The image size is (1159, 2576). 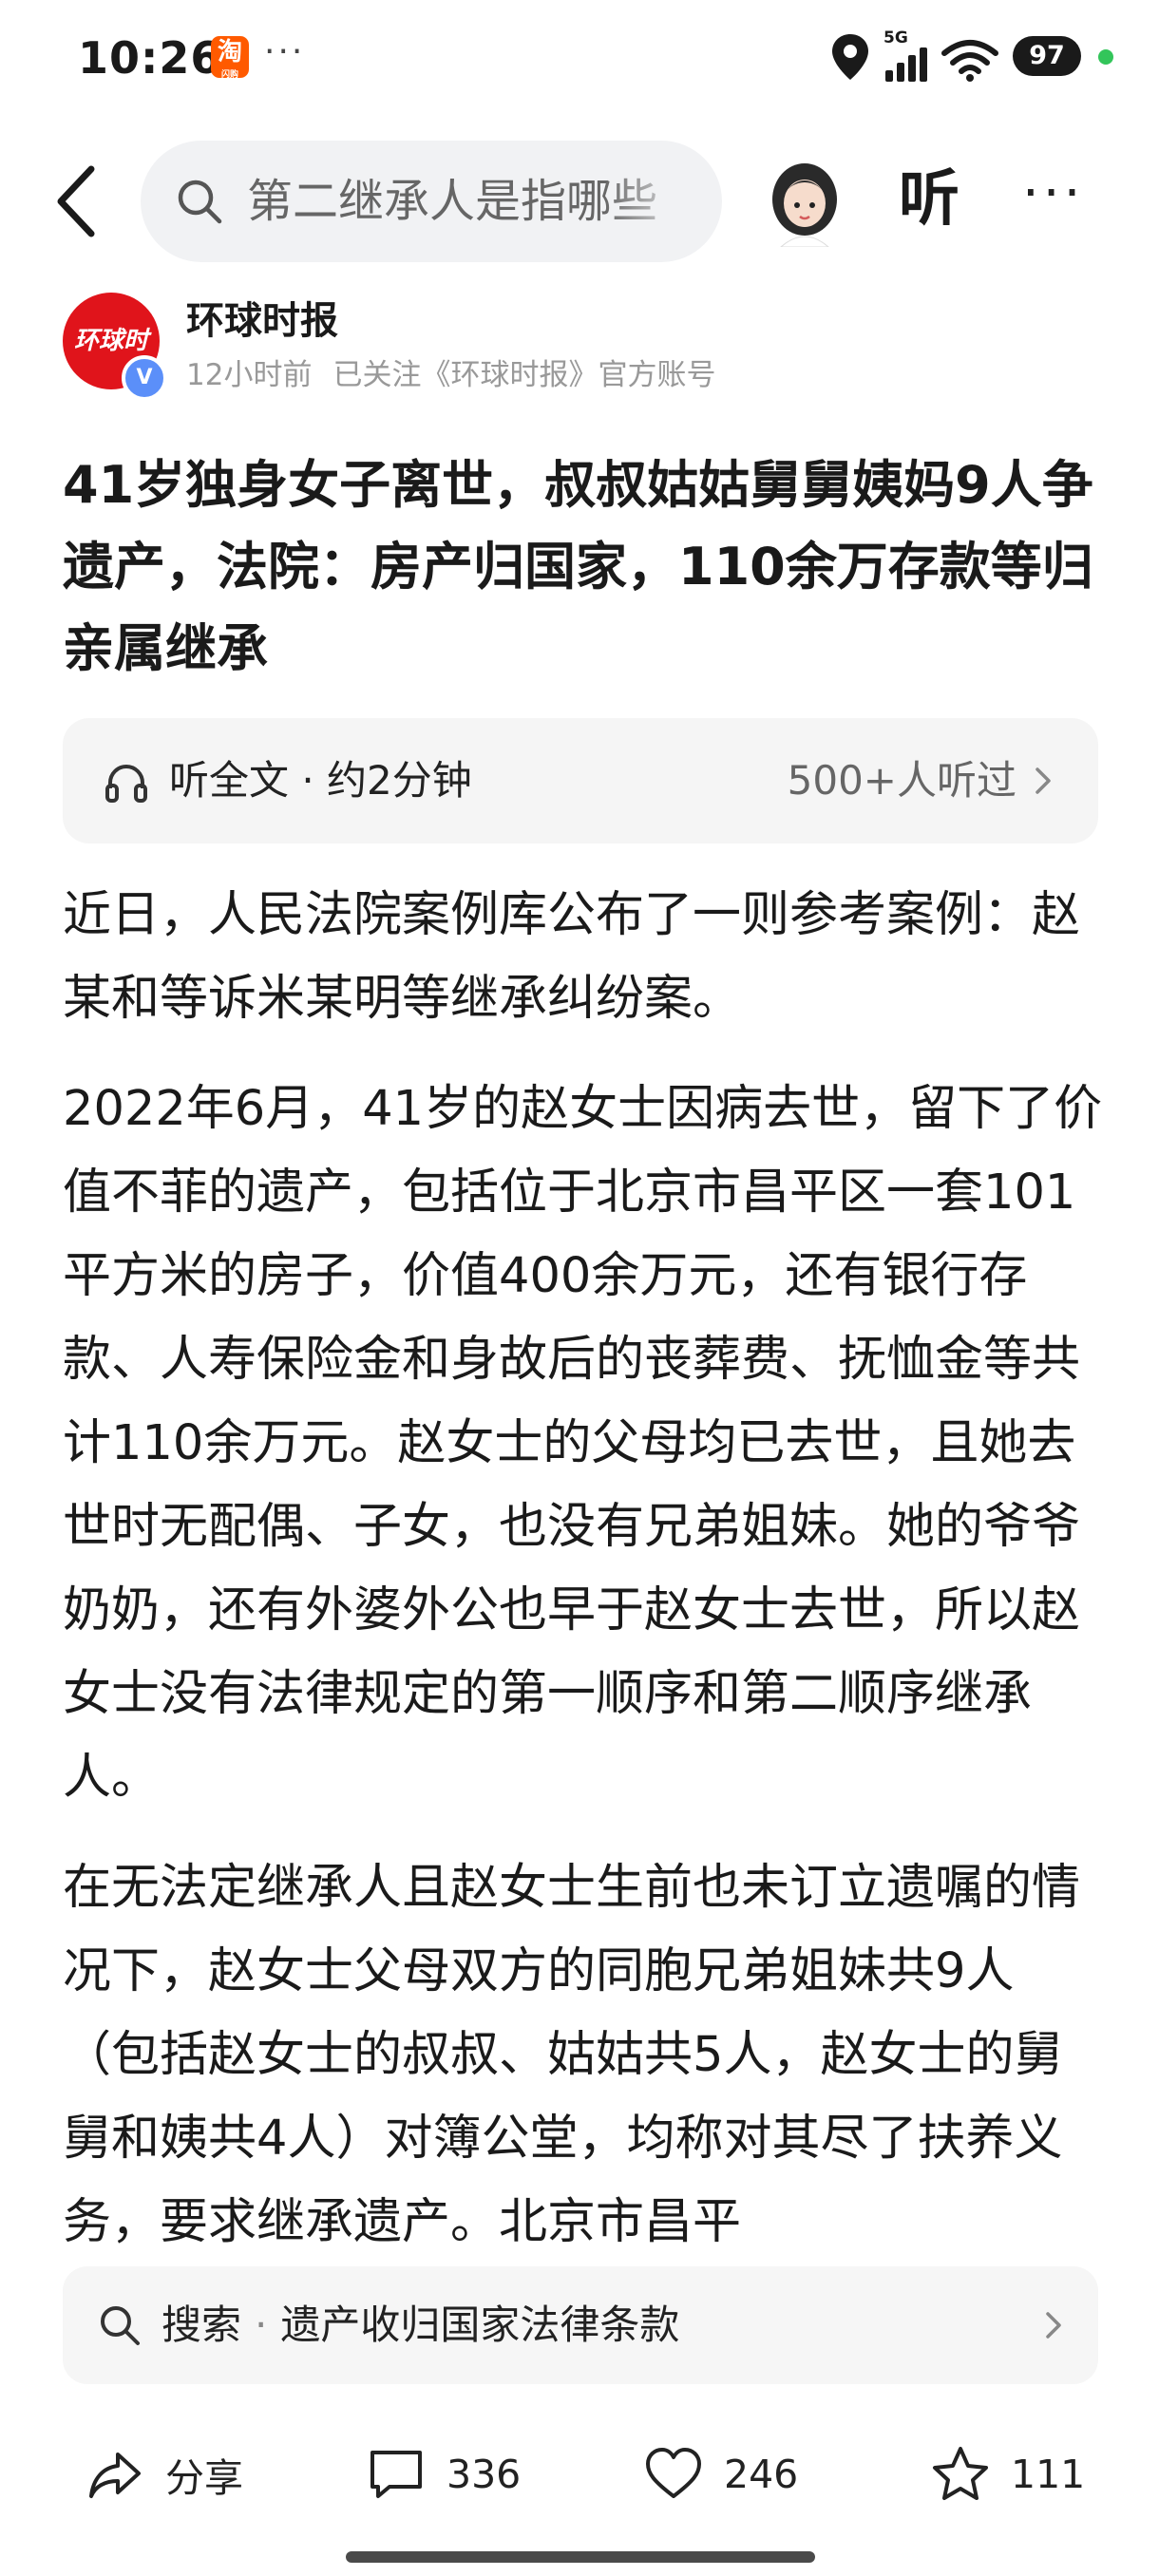 I want to click on publish-time: 12小时前, so click(x=249, y=375).